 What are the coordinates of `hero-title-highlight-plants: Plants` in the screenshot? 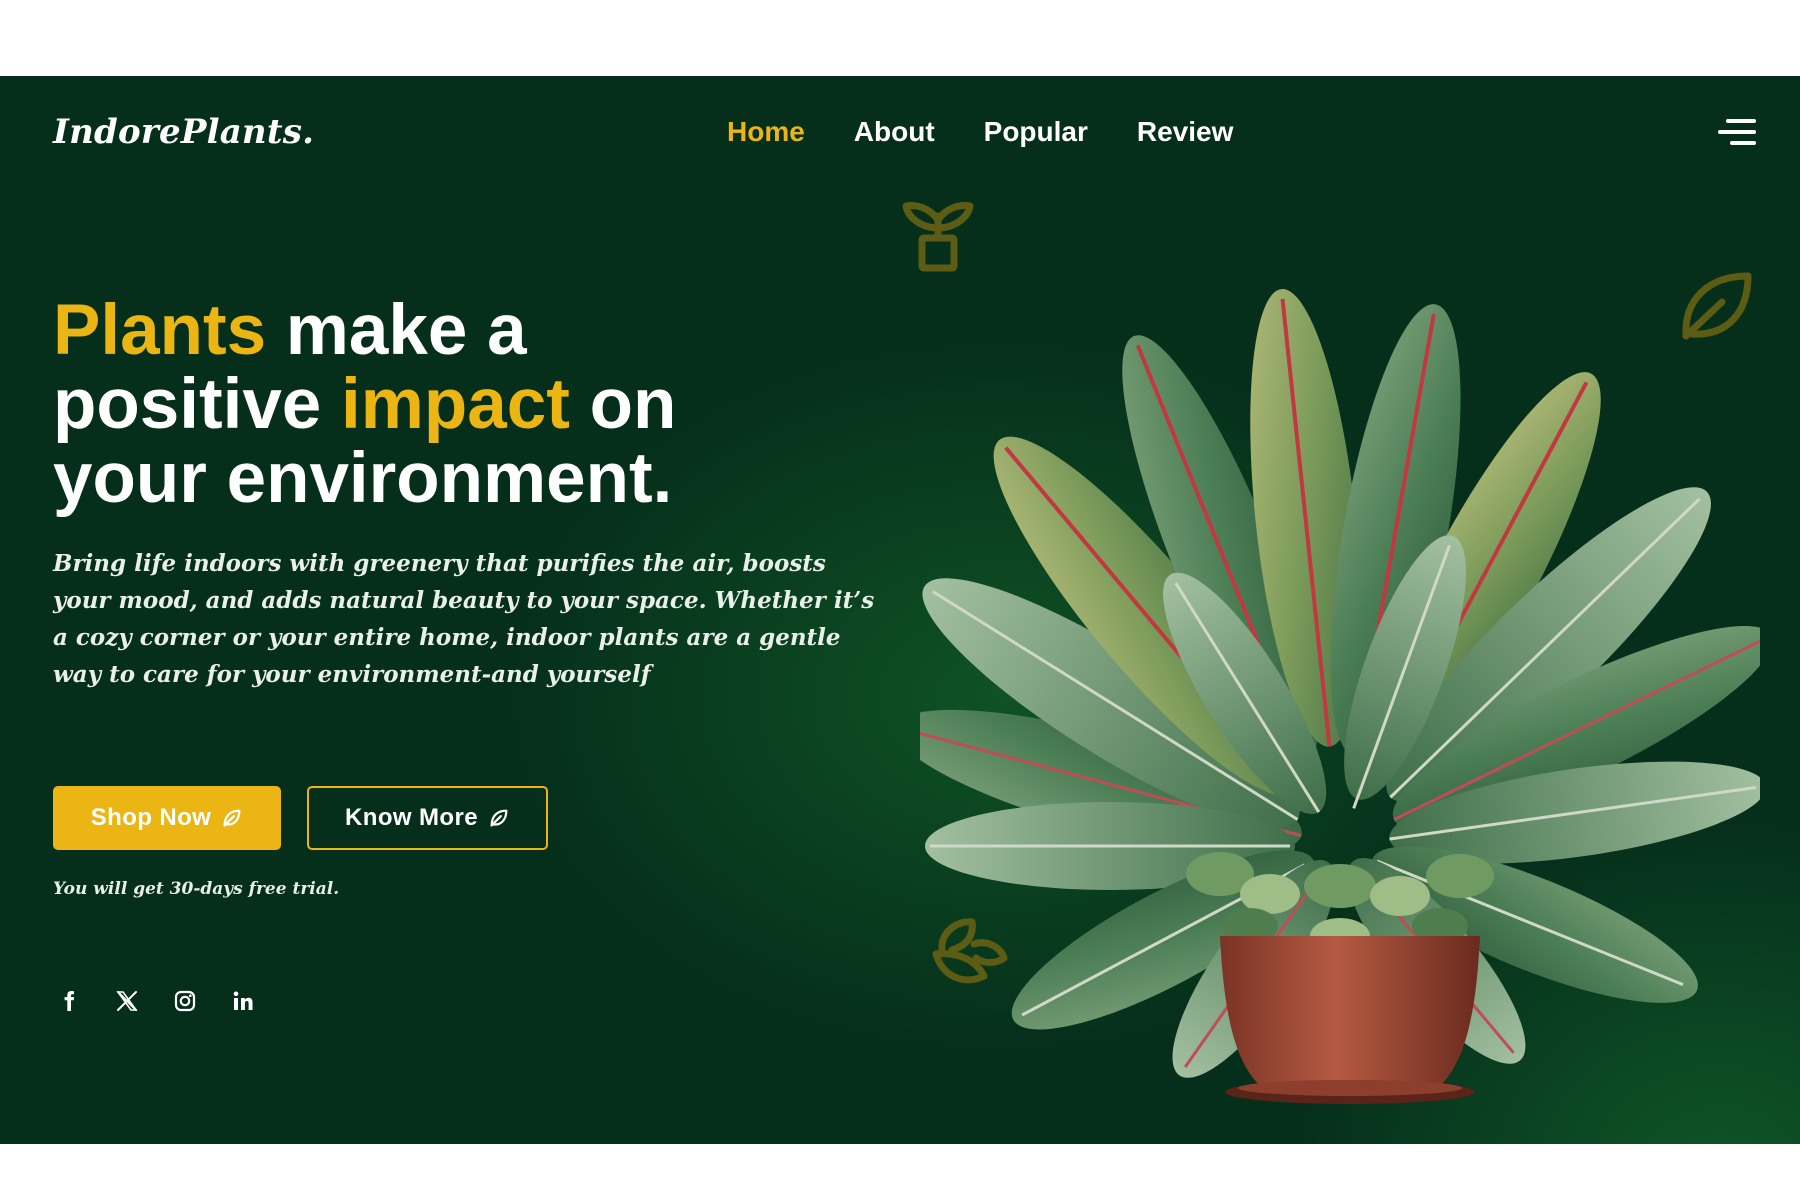 It's located at (160, 330).